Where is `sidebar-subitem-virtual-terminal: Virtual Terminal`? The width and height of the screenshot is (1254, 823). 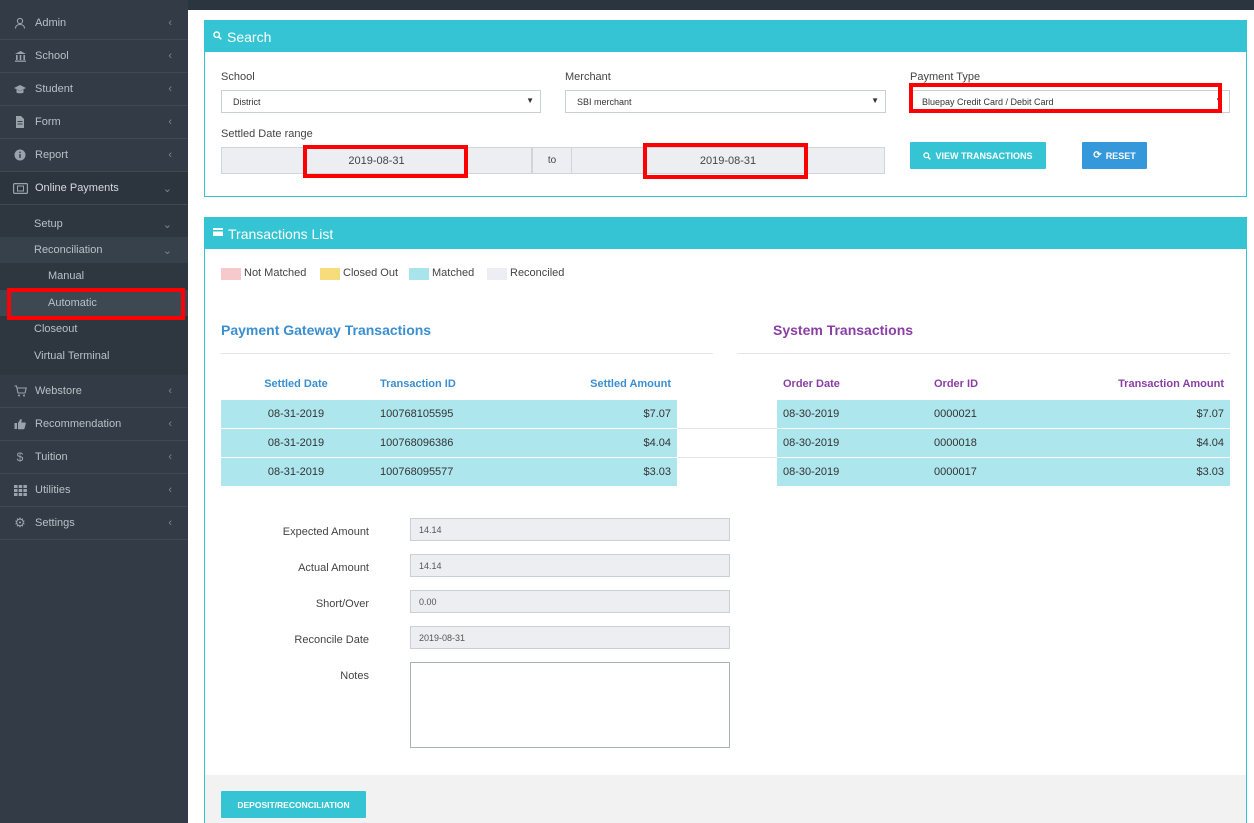
sidebar-subitem-virtual-terminal: Virtual Terminal is located at coordinates (94, 356).